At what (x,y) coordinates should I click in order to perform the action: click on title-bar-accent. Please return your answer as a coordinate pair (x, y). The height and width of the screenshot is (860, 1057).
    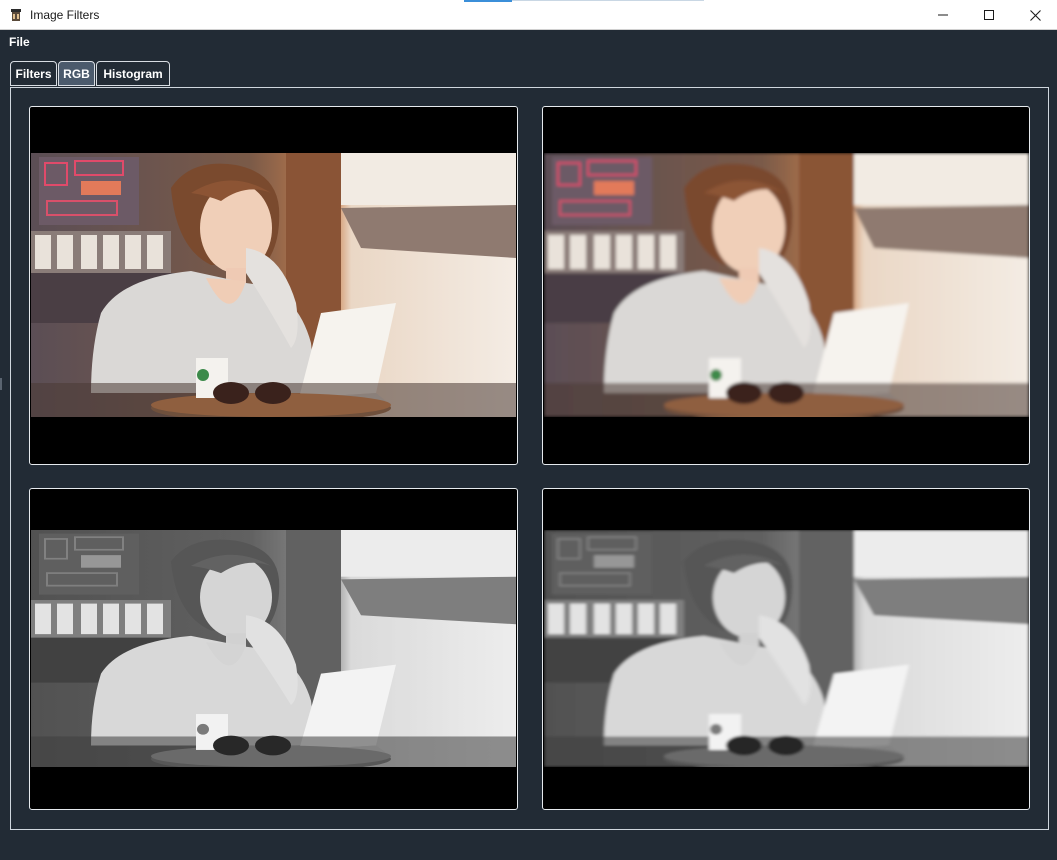
    Looking at the image, I should click on (488, 1).